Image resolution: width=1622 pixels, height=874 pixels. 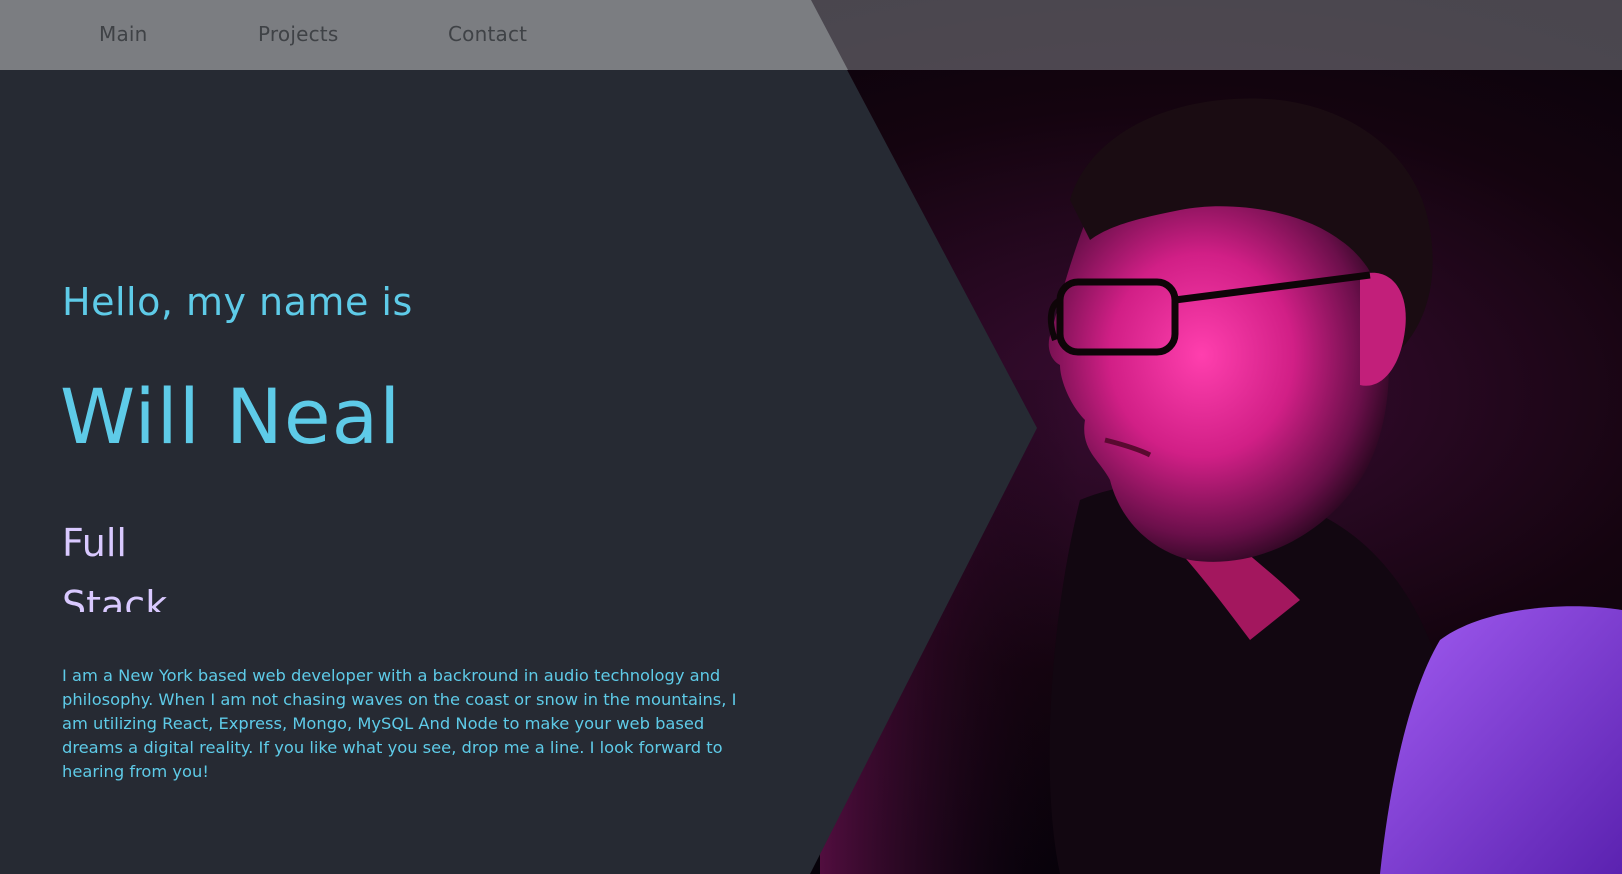 I want to click on hero-role-line: Stack, so click(x=115, y=597).